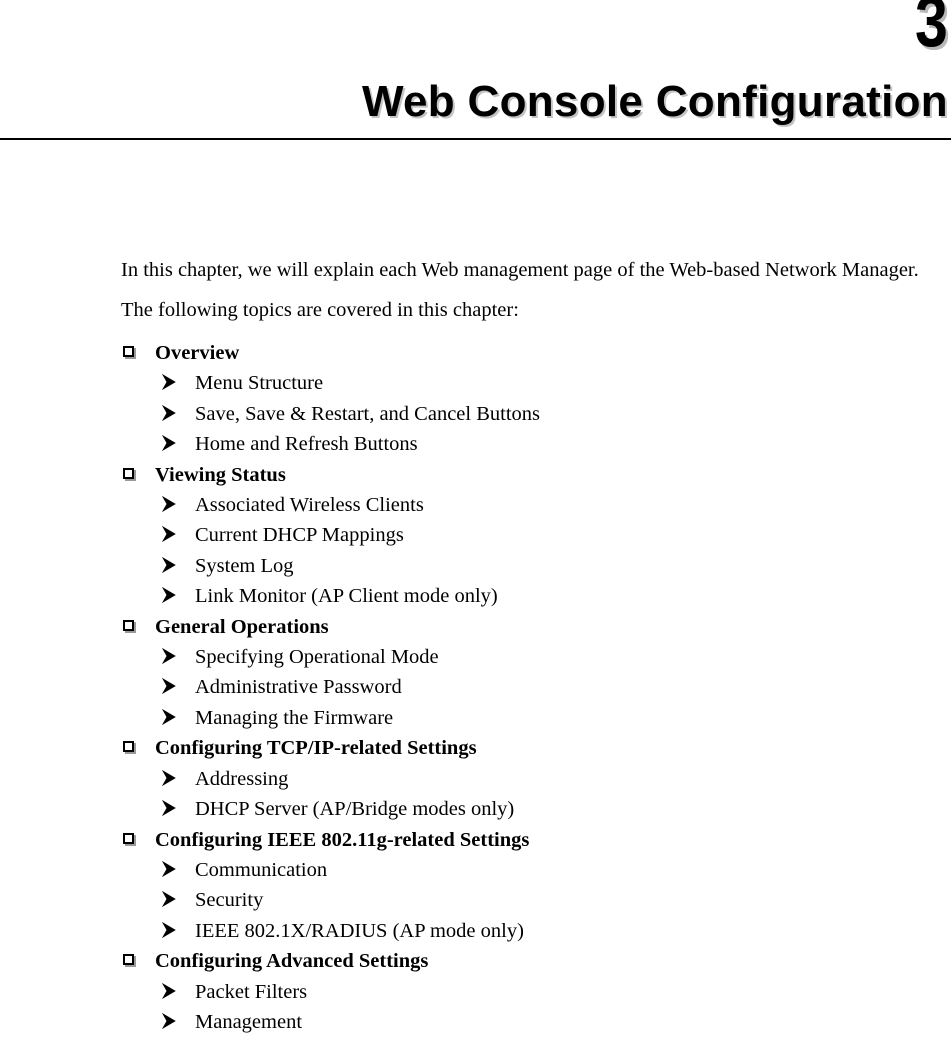 This screenshot has height=1061, width=951. Describe the element at coordinates (355, 809) in the screenshot. I see `list-item-label: DHCP Server (AP/Bridge modes only)` at that location.